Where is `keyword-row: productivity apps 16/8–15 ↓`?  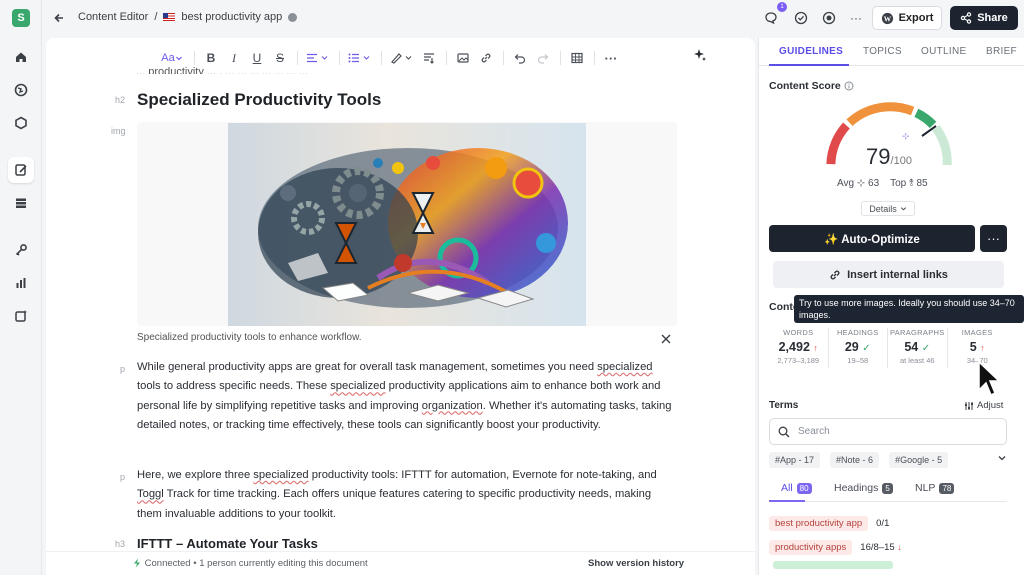 keyword-row: productivity apps 16/8–15 ↓ is located at coordinates (835, 547).